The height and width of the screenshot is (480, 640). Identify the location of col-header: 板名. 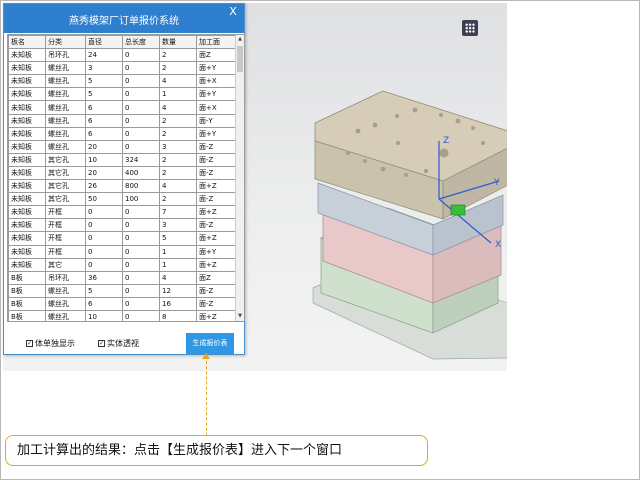
(27, 42).